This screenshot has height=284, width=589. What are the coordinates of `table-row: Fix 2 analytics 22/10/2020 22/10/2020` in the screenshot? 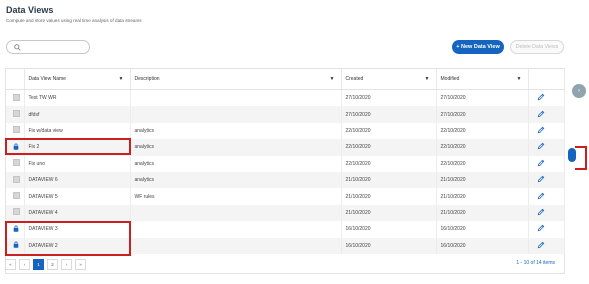 It's located at (285, 147).